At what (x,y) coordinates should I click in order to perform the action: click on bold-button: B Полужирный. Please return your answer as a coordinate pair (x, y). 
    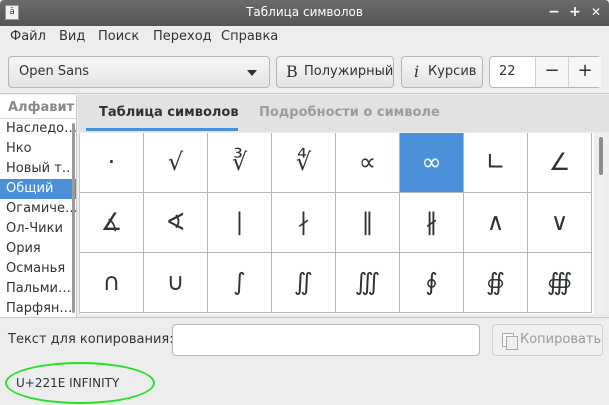
    Looking at the image, I should click on (335, 72).